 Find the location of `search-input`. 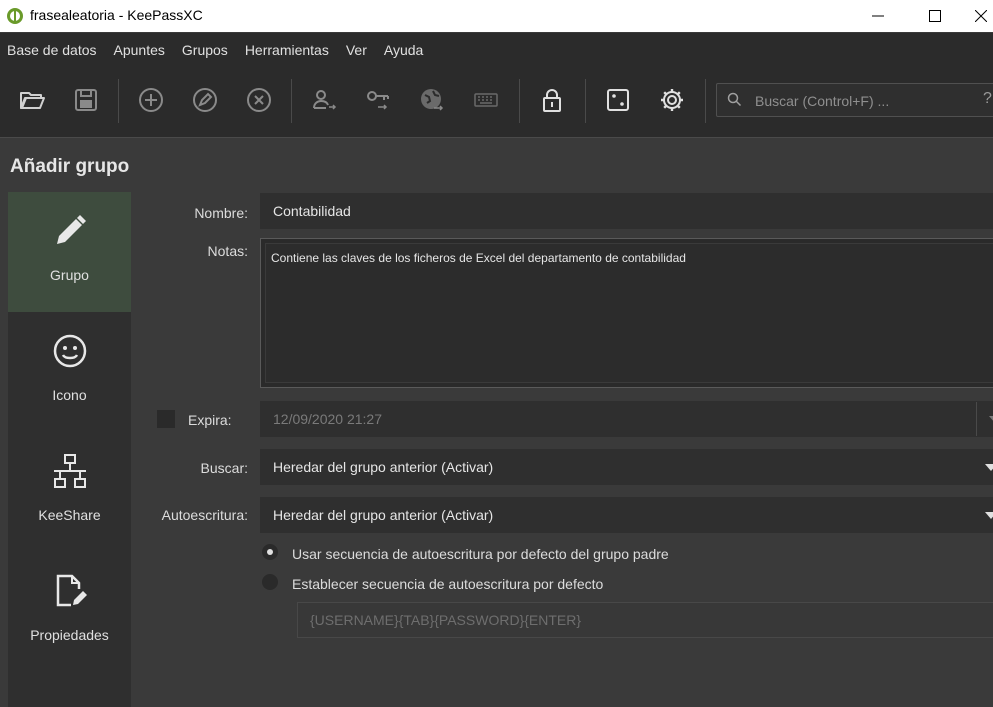

search-input is located at coordinates (855, 101).